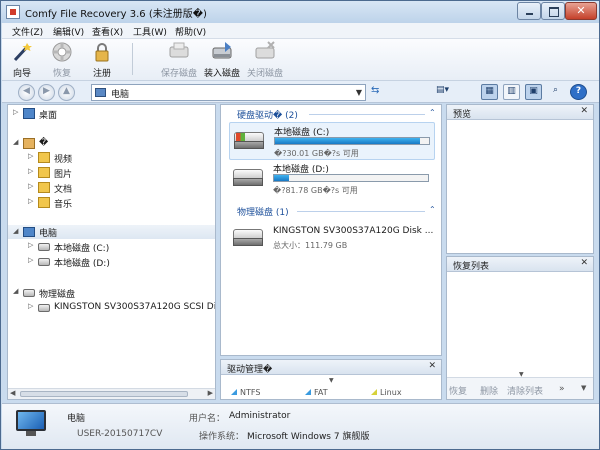  I want to click on menu-bar: 文件(Z) 编辑(V) 查看(X) 工具(W) 帮助(V), so click(300, 31).